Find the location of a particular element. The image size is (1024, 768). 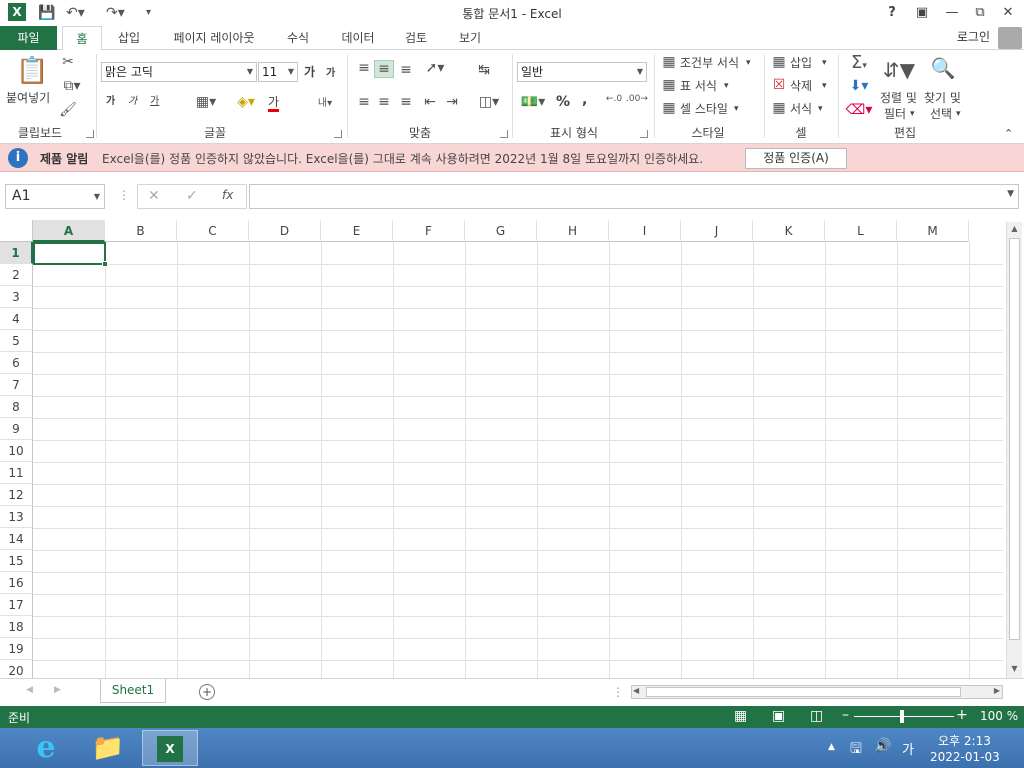

restore-icon: ⧉ is located at coordinates (980, 13).